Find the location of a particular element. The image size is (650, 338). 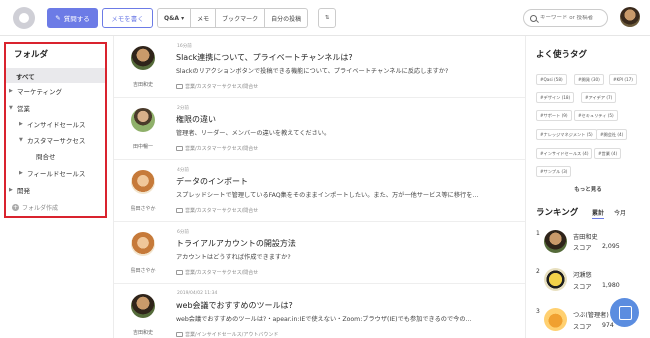

tab-total: 累計 is located at coordinates (598, 213).